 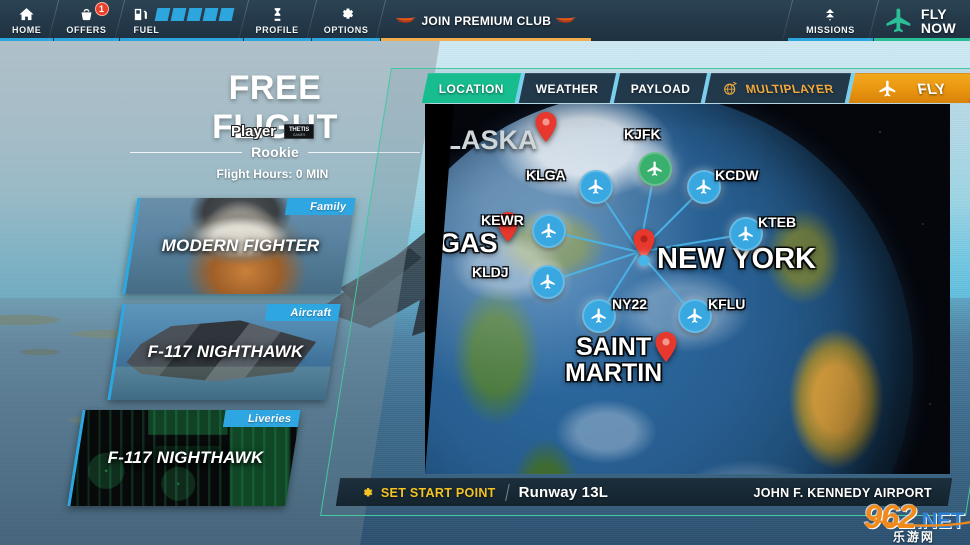 I want to click on nav-item-label: MISSIONS, so click(x=830, y=30).